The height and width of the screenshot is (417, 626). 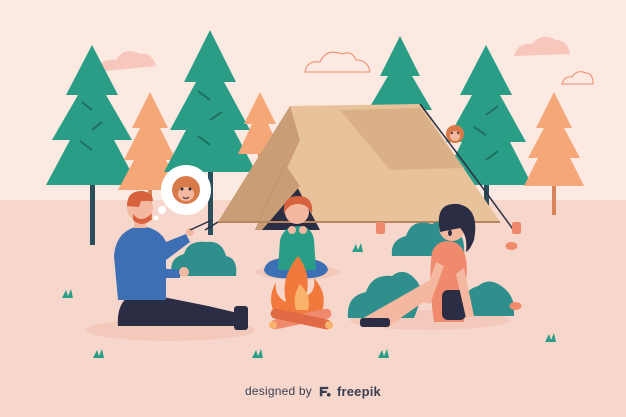 I want to click on freepik-credit: designed by freepik, so click(x=313, y=391).